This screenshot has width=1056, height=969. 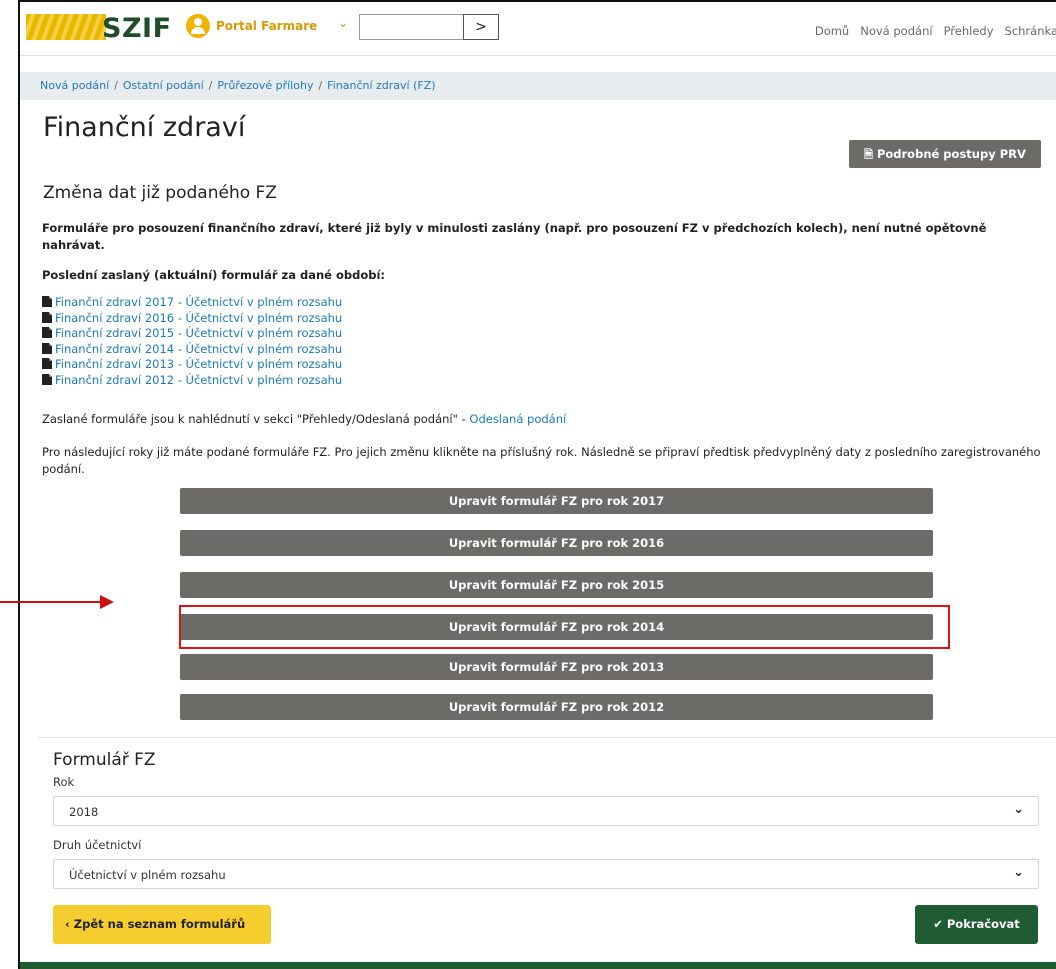 What do you see at coordinates (556, 501) in the screenshot?
I see `edit-fz-2017-button: Upravit formulář FZ pro rok 2017` at bounding box center [556, 501].